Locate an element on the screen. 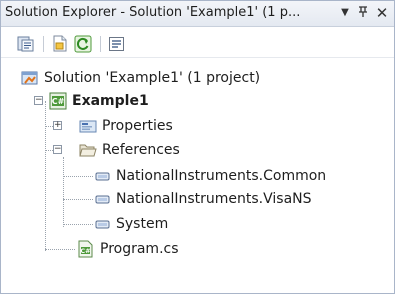  tree-item-label: Properties is located at coordinates (137, 126).